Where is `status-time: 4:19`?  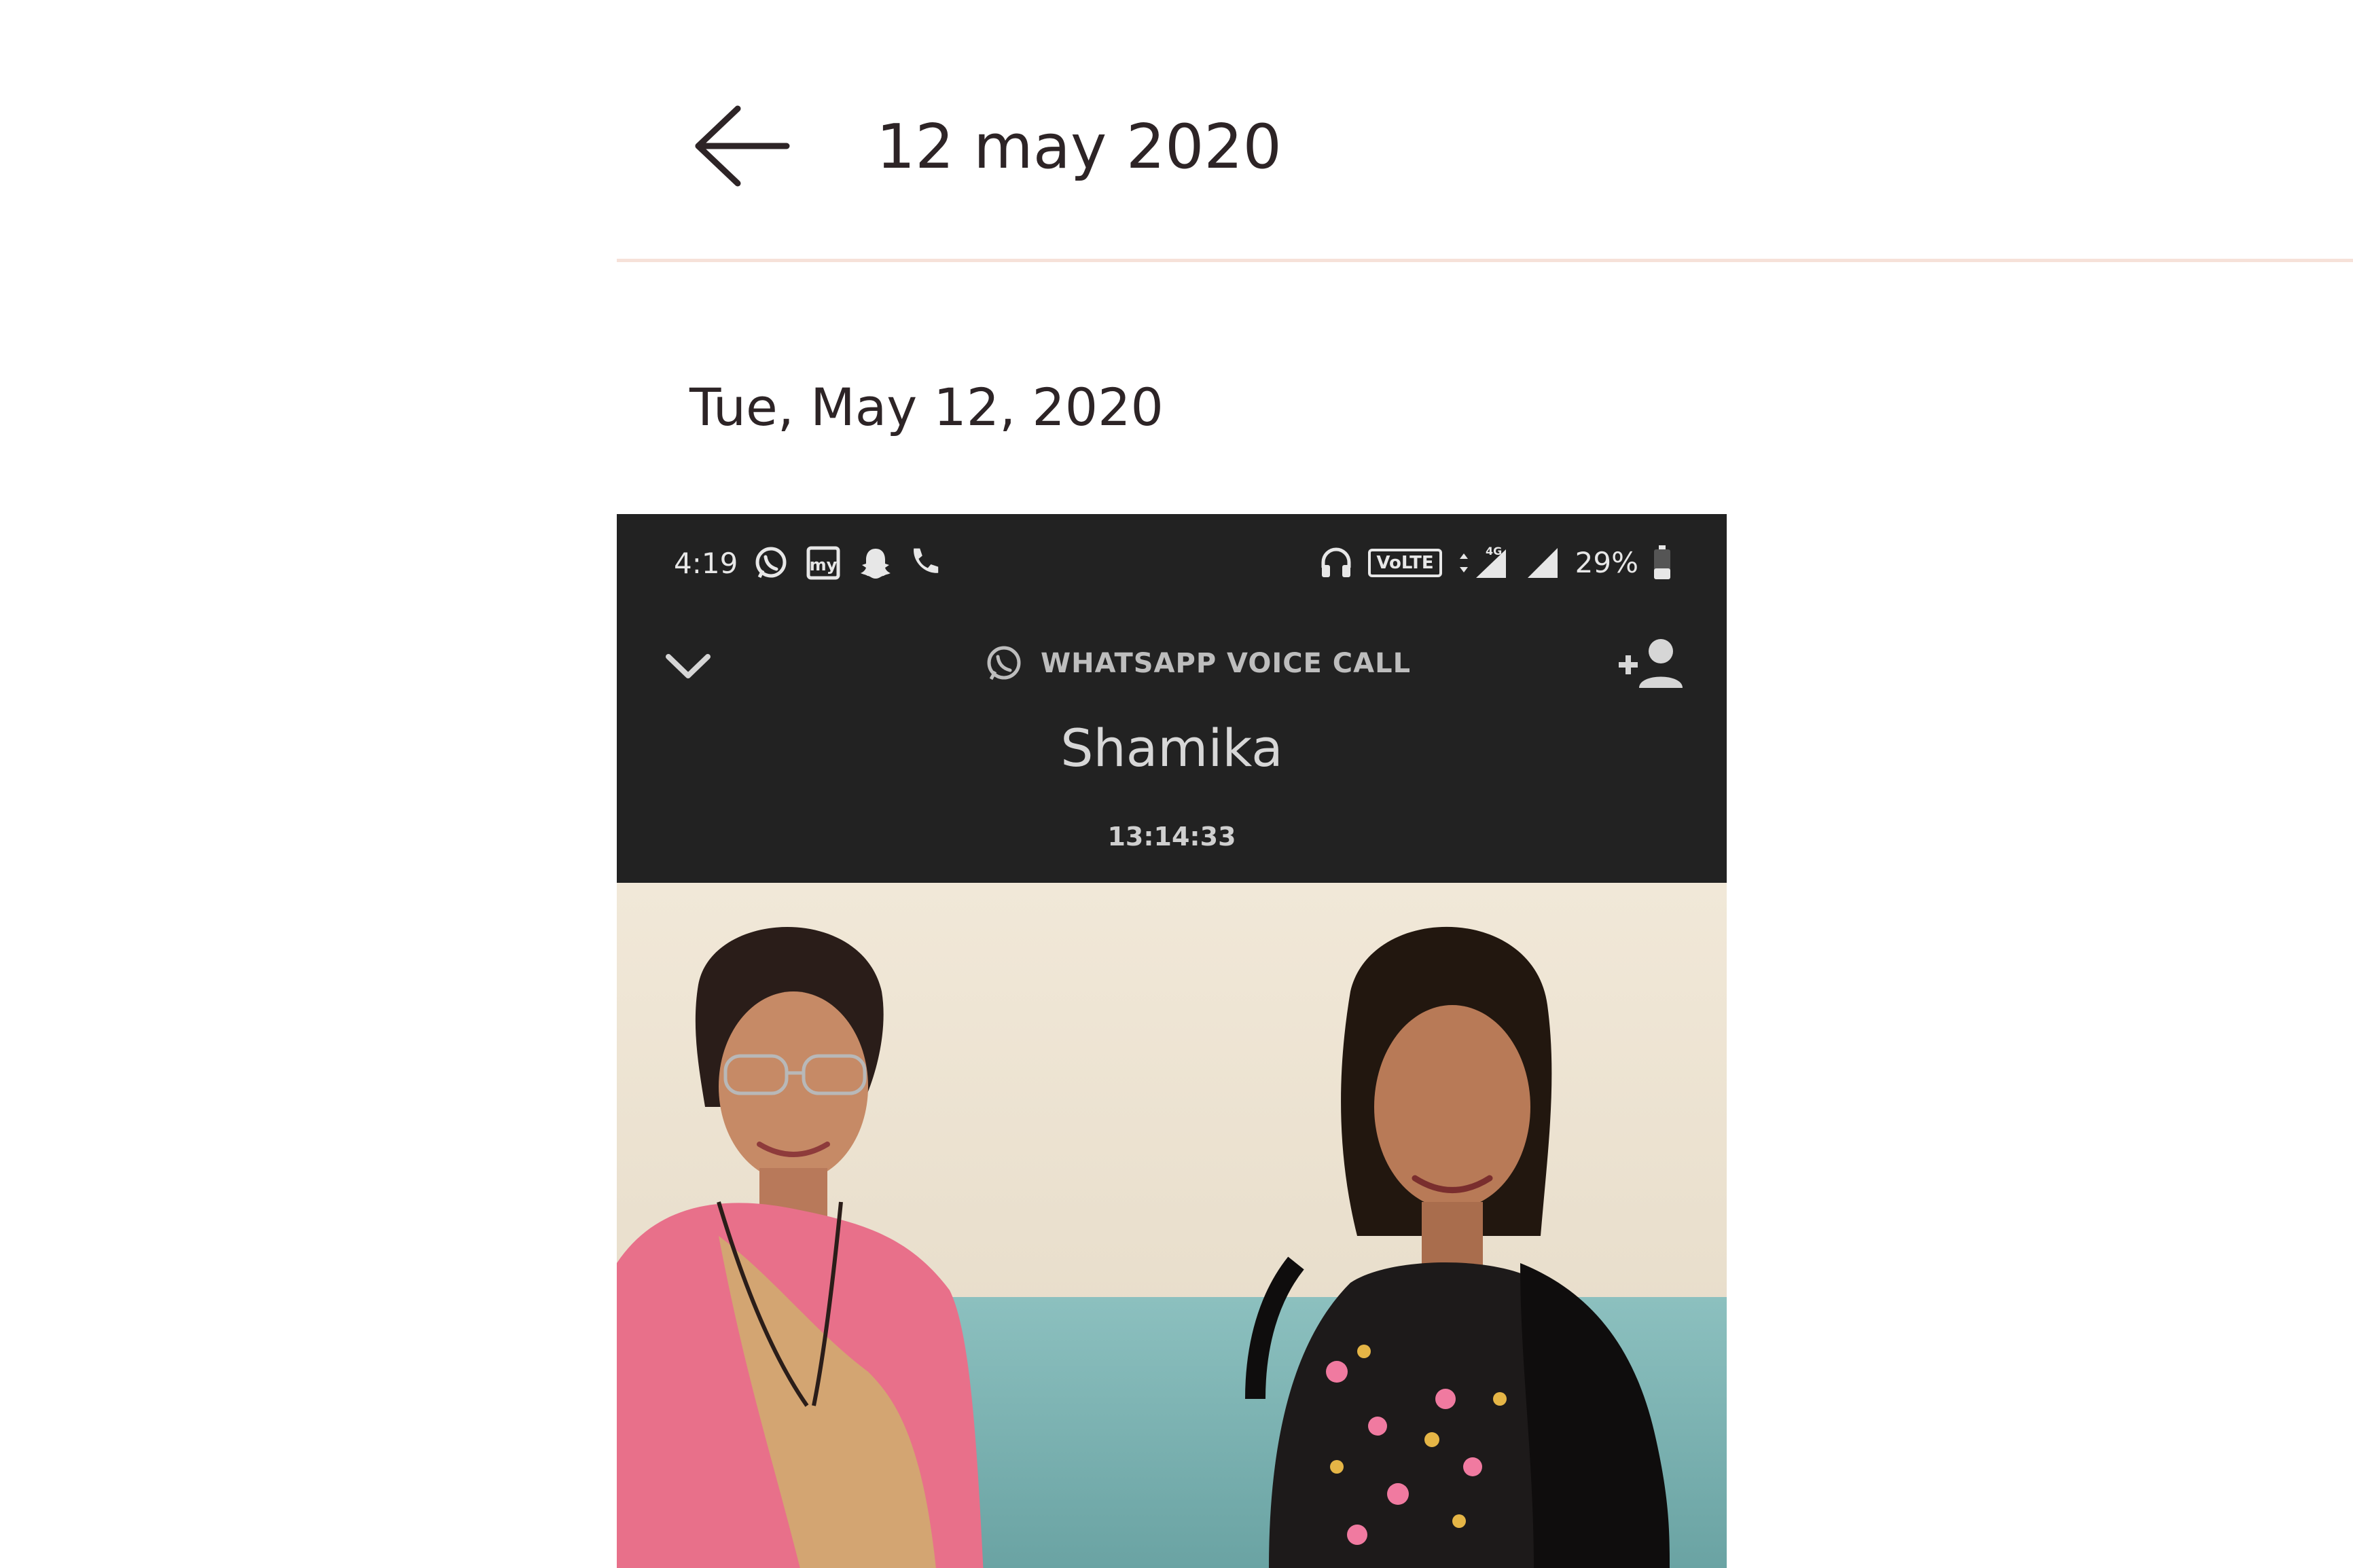 status-time: 4:19 is located at coordinates (706, 563).